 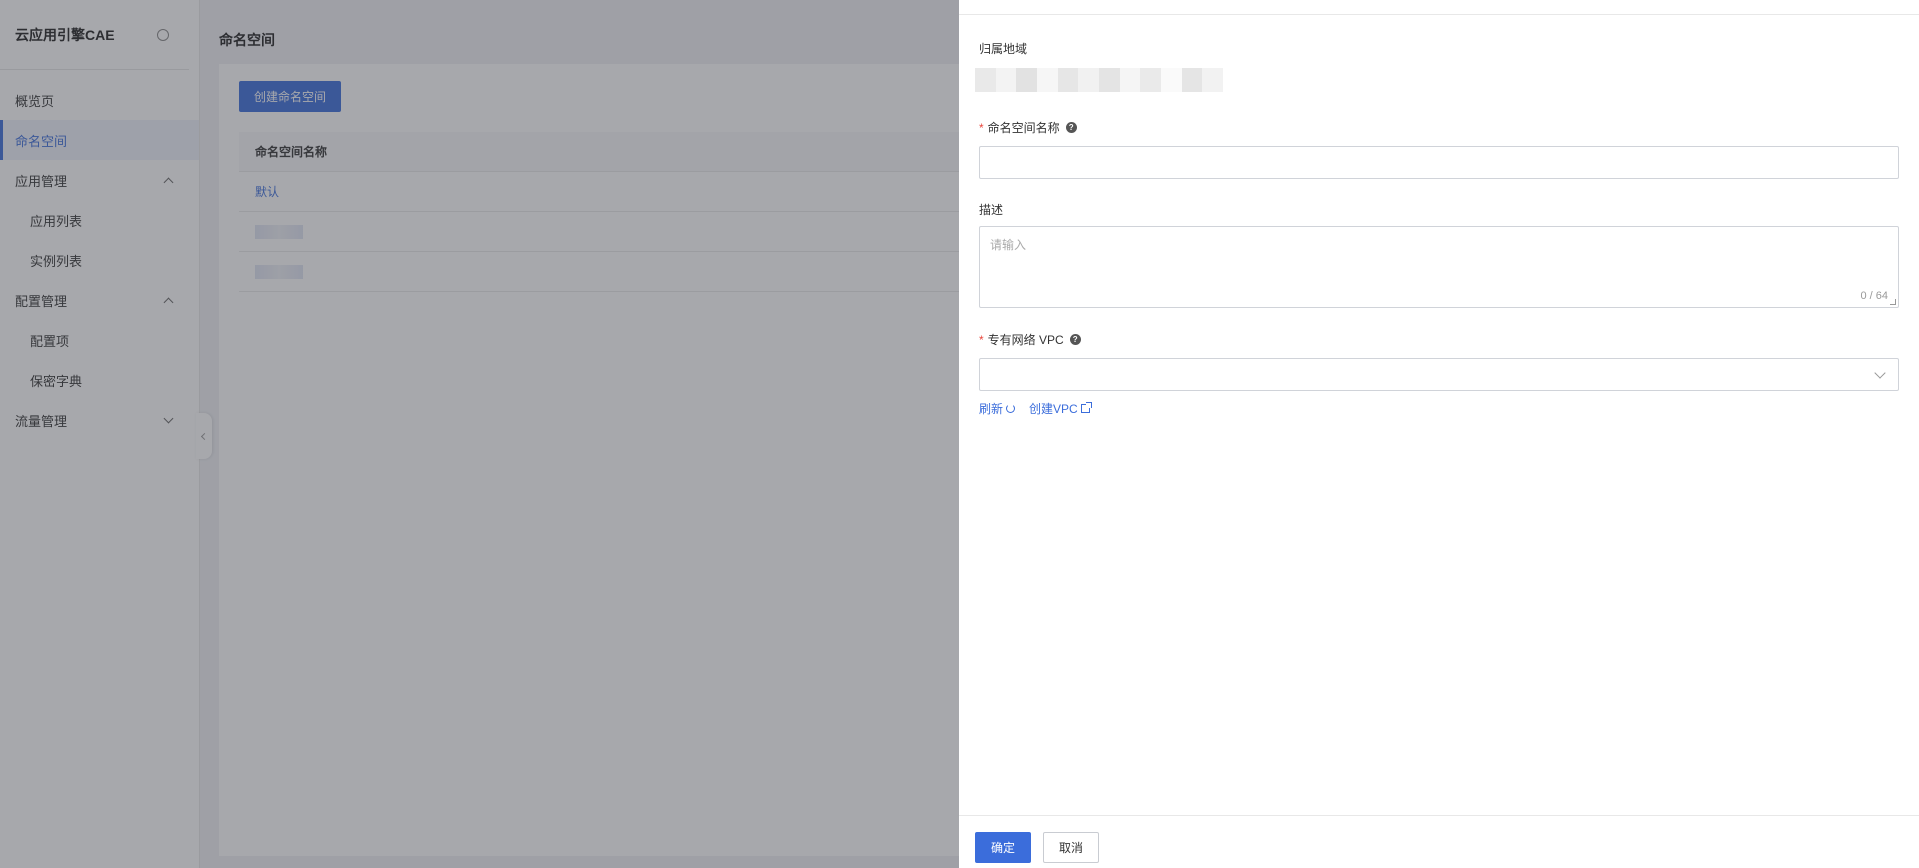 What do you see at coordinates (1023, 128) in the screenshot?
I see `namespace-name-label-text: 命名空间名称` at bounding box center [1023, 128].